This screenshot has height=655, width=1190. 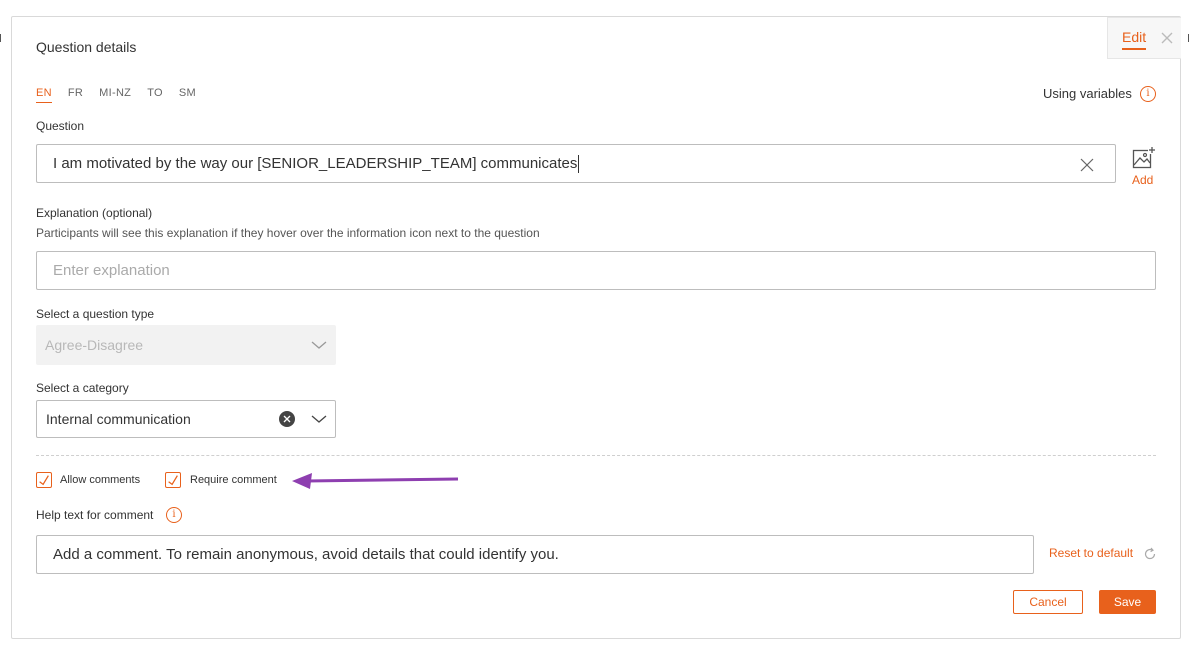 I want to click on text-caret, so click(x=579, y=163).